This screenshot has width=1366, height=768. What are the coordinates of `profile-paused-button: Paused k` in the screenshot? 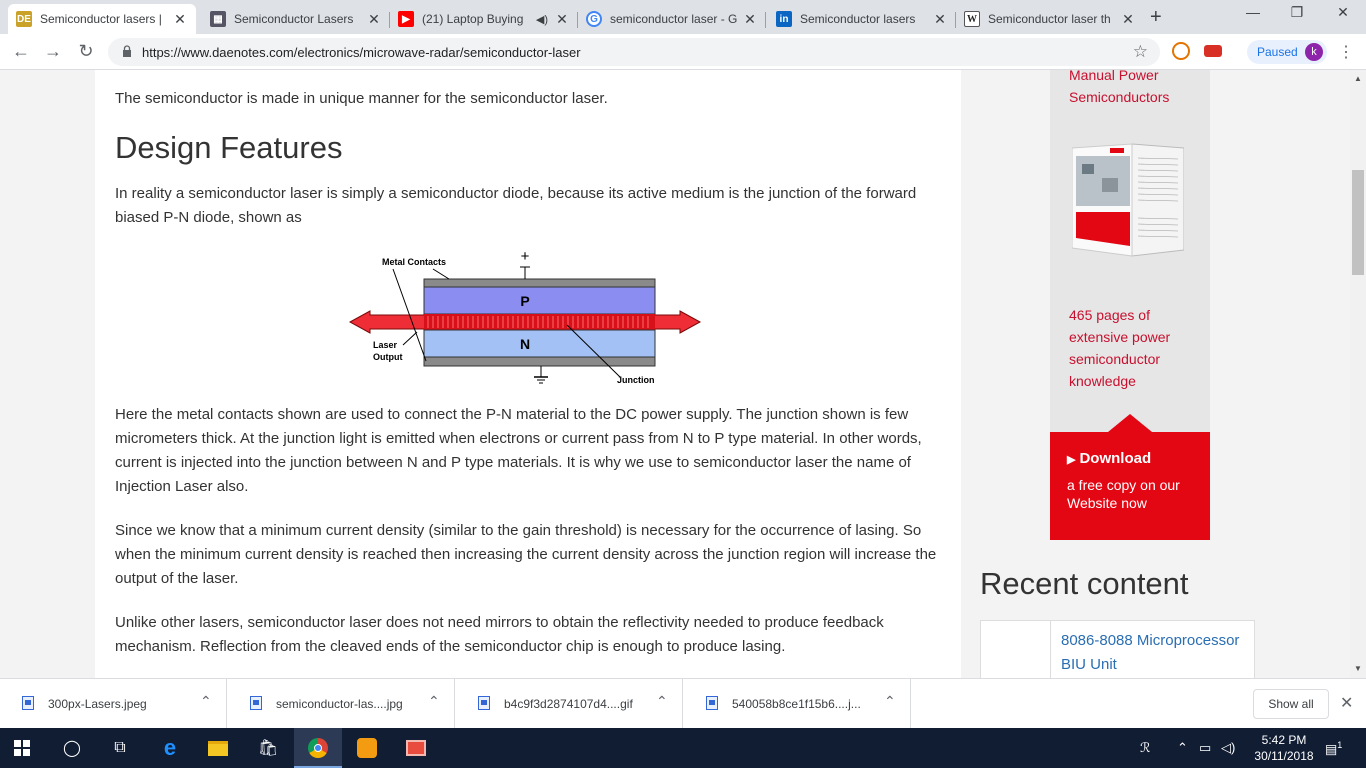 It's located at (1287, 52).